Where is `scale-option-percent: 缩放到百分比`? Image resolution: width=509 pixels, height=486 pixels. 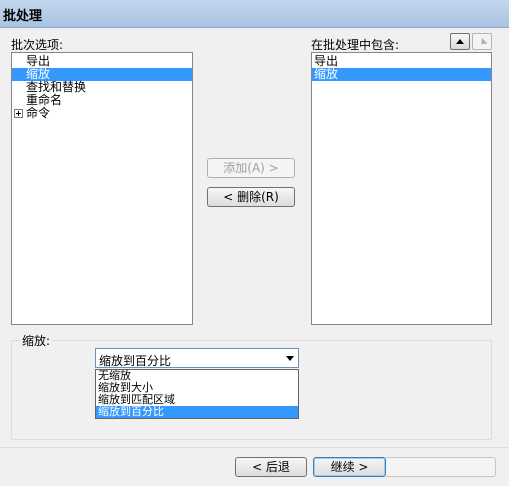
scale-option-percent: 缩放到百分比 is located at coordinates (197, 412).